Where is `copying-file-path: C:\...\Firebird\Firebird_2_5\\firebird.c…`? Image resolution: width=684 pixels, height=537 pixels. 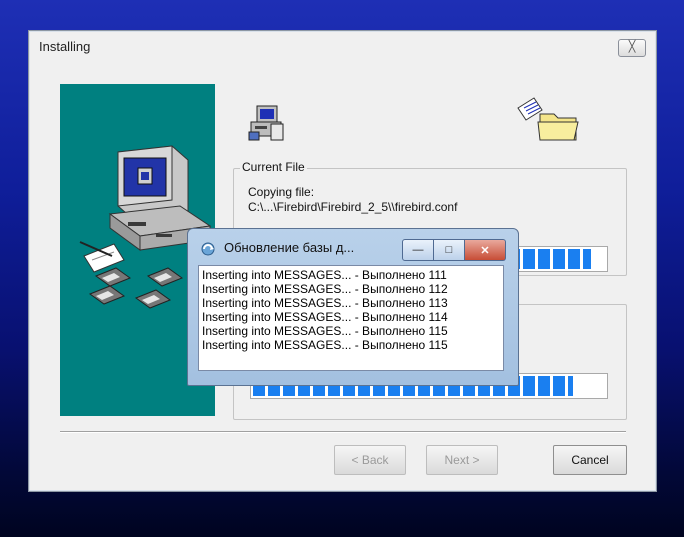
copying-file-path: C:\...\Firebird\Firebird_2_5\\firebird.c… is located at coordinates (353, 207).